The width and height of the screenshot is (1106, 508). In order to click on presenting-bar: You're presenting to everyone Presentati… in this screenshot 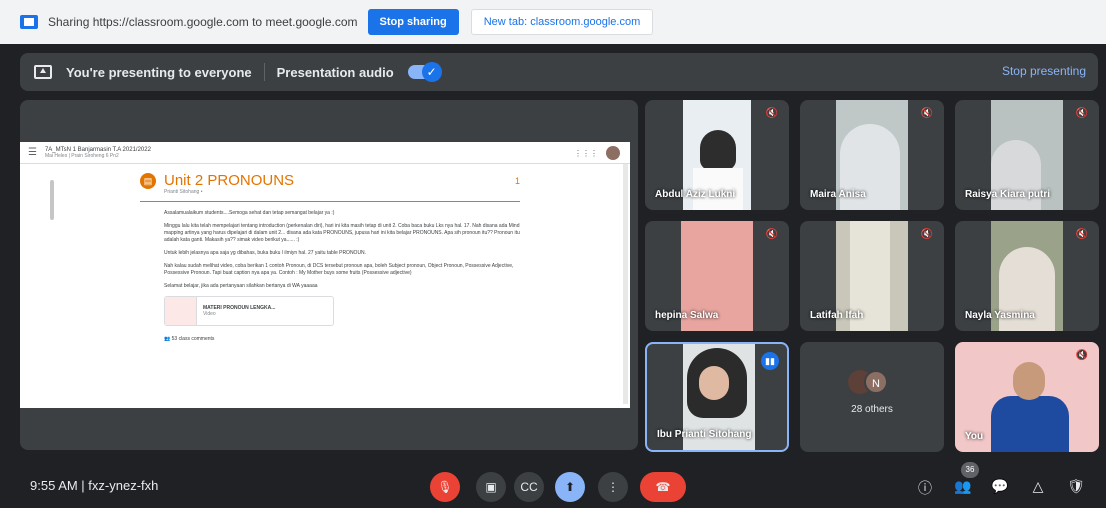, I will do `click(559, 72)`.